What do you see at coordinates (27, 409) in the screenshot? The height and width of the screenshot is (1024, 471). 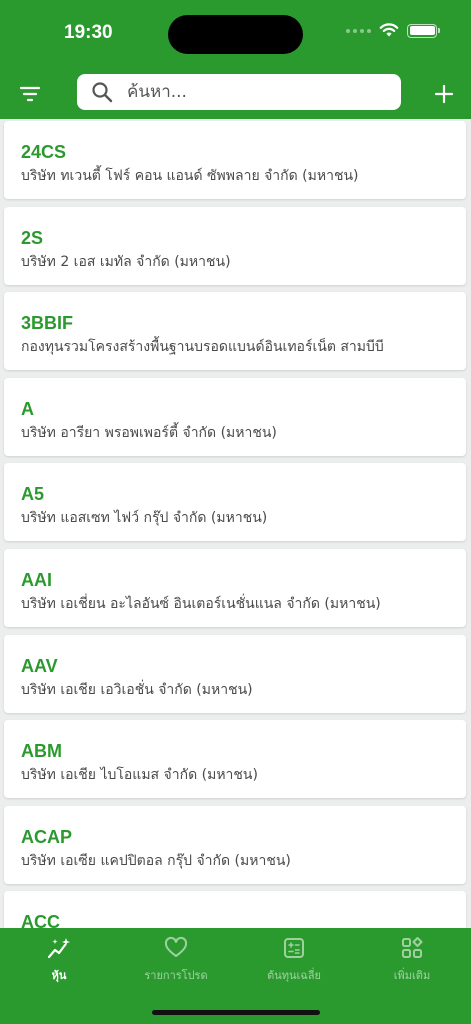 I see `stock-symbol: A` at bounding box center [27, 409].